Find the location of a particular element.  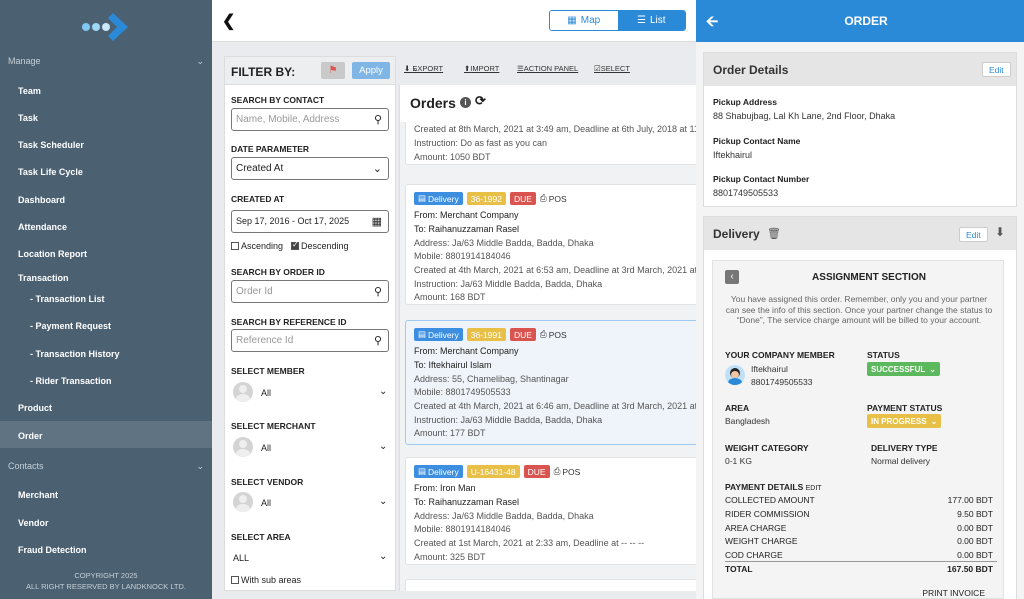

order-address: Address: 55, Chamelibag, Shantinagar is located at coordinates (491, 379).